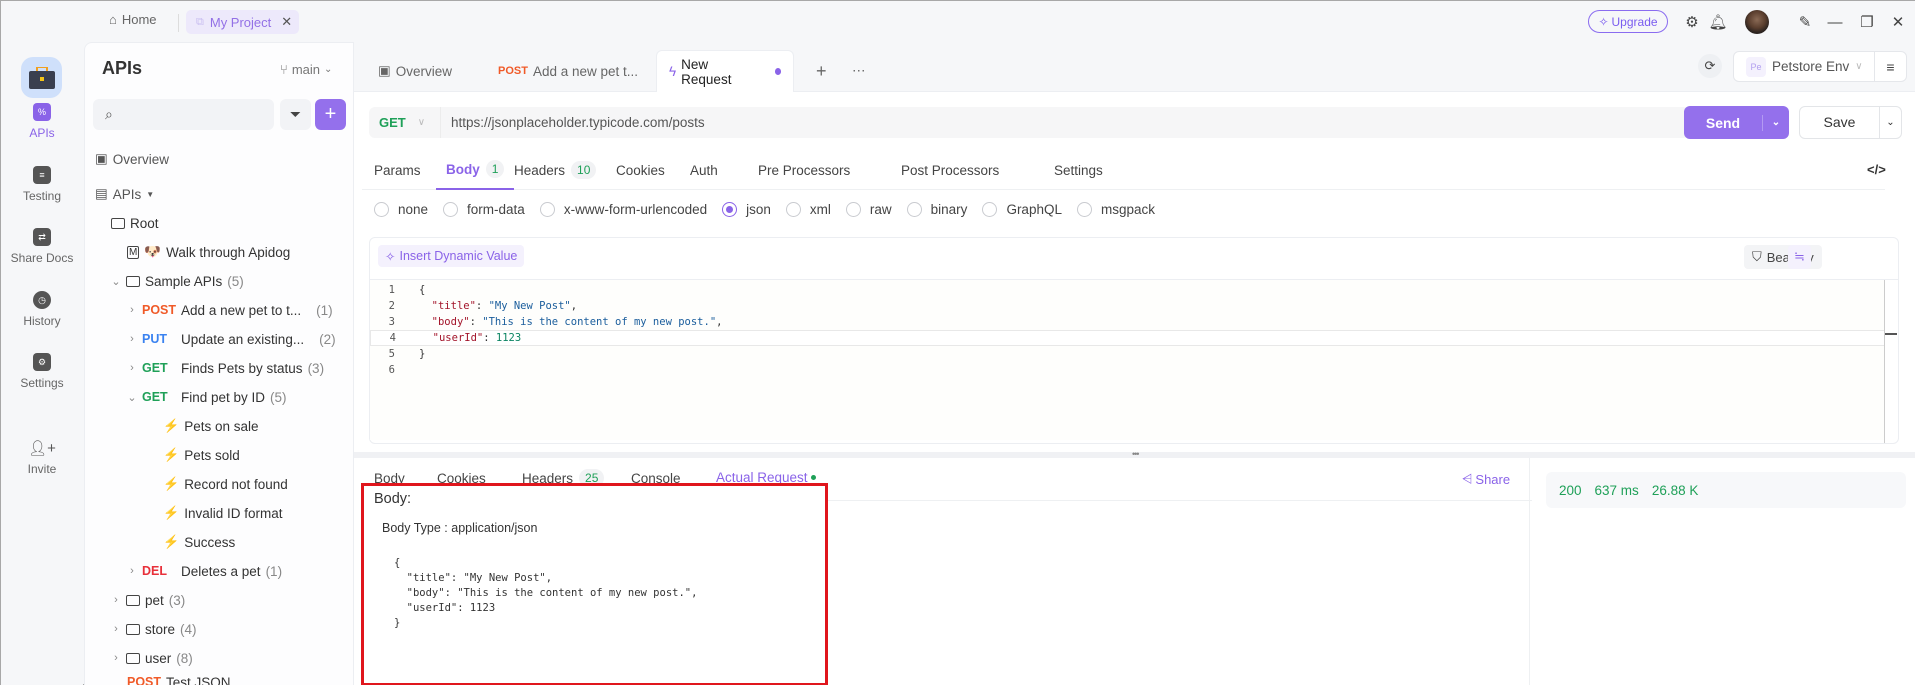 Image resolution: width=1915 pixels, height=685 pixels. Describe the element at coordinates (208, 252) in the screenshot. I see `tree-walkthrough: M 🐶 Walk through Apidog` at that location.